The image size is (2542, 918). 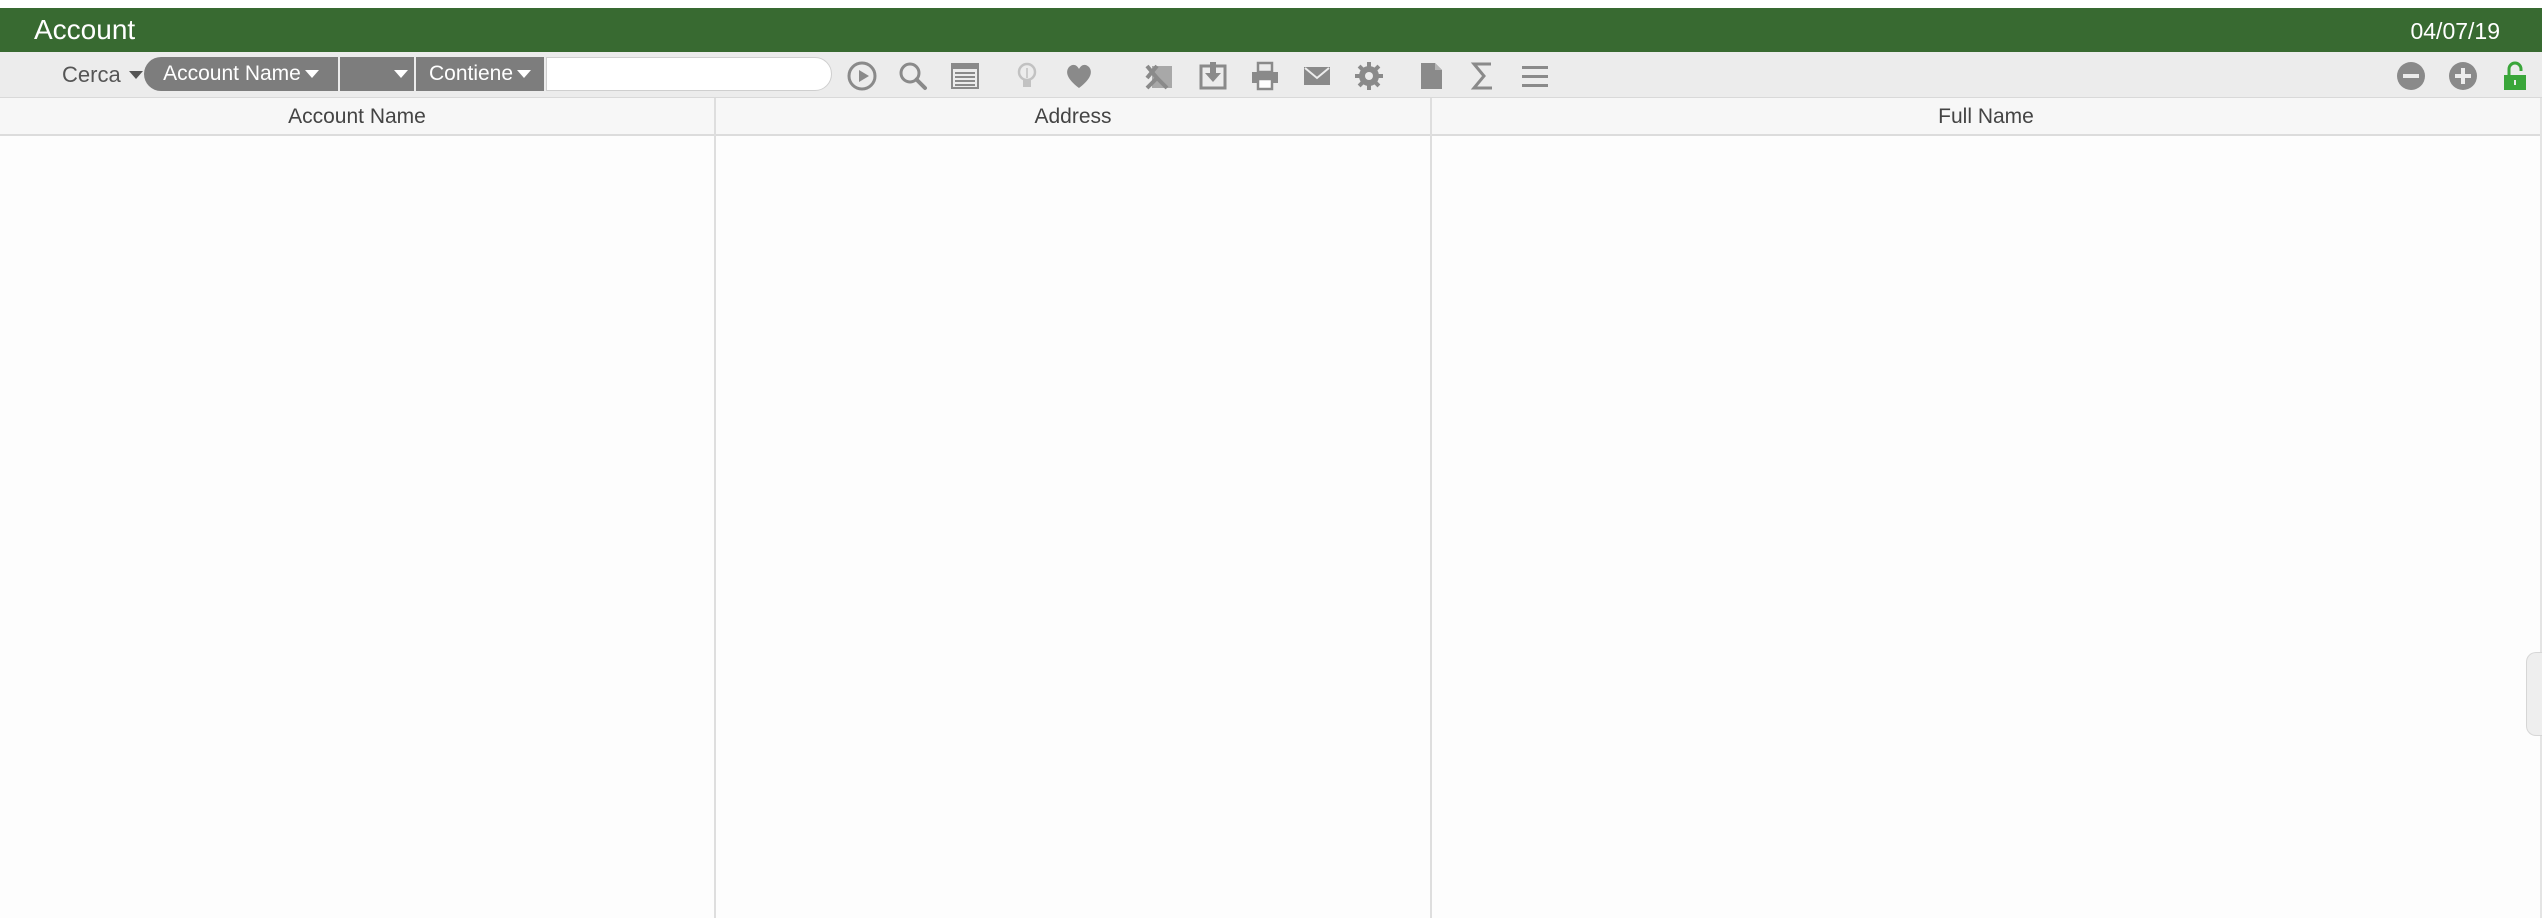 I want to click on side-panel-handle, so click(x=2534, y=694).